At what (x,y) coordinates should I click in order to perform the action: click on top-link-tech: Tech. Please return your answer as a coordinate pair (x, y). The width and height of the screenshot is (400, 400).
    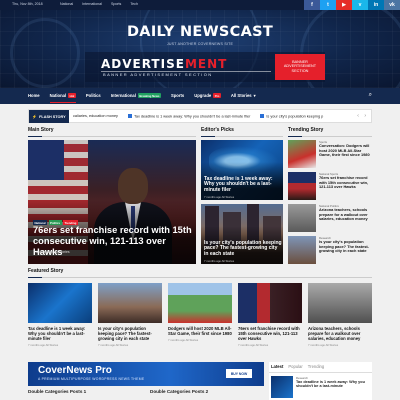
    Looking at the image, I should click on (134, 4).